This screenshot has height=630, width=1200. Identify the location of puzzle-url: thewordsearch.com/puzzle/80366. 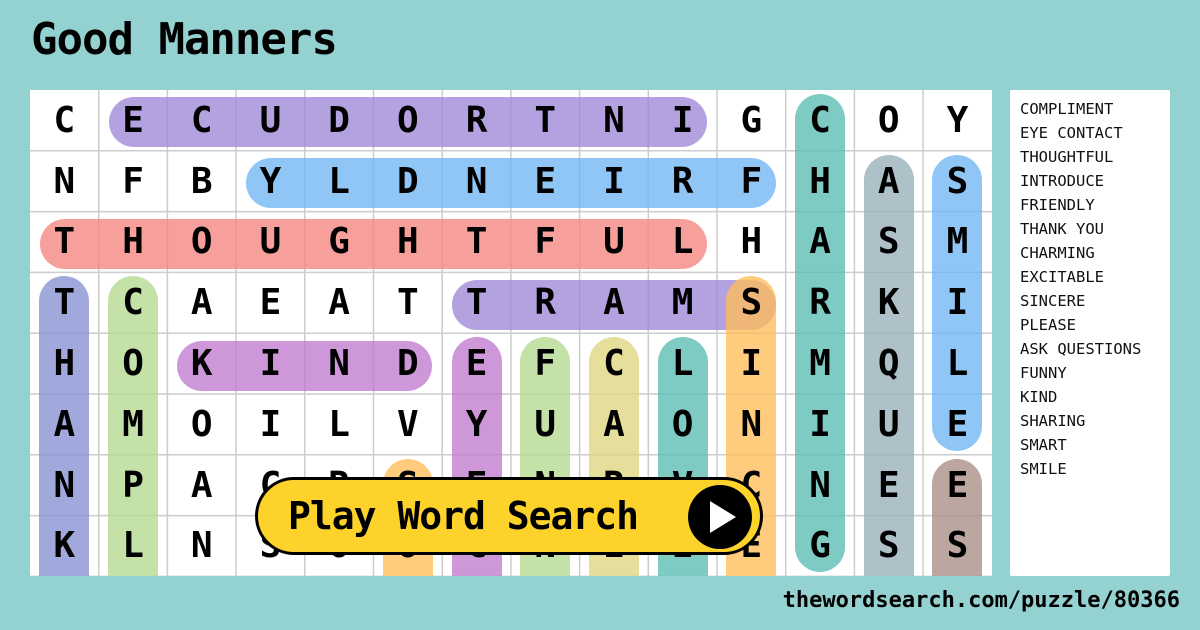
(981, 600).